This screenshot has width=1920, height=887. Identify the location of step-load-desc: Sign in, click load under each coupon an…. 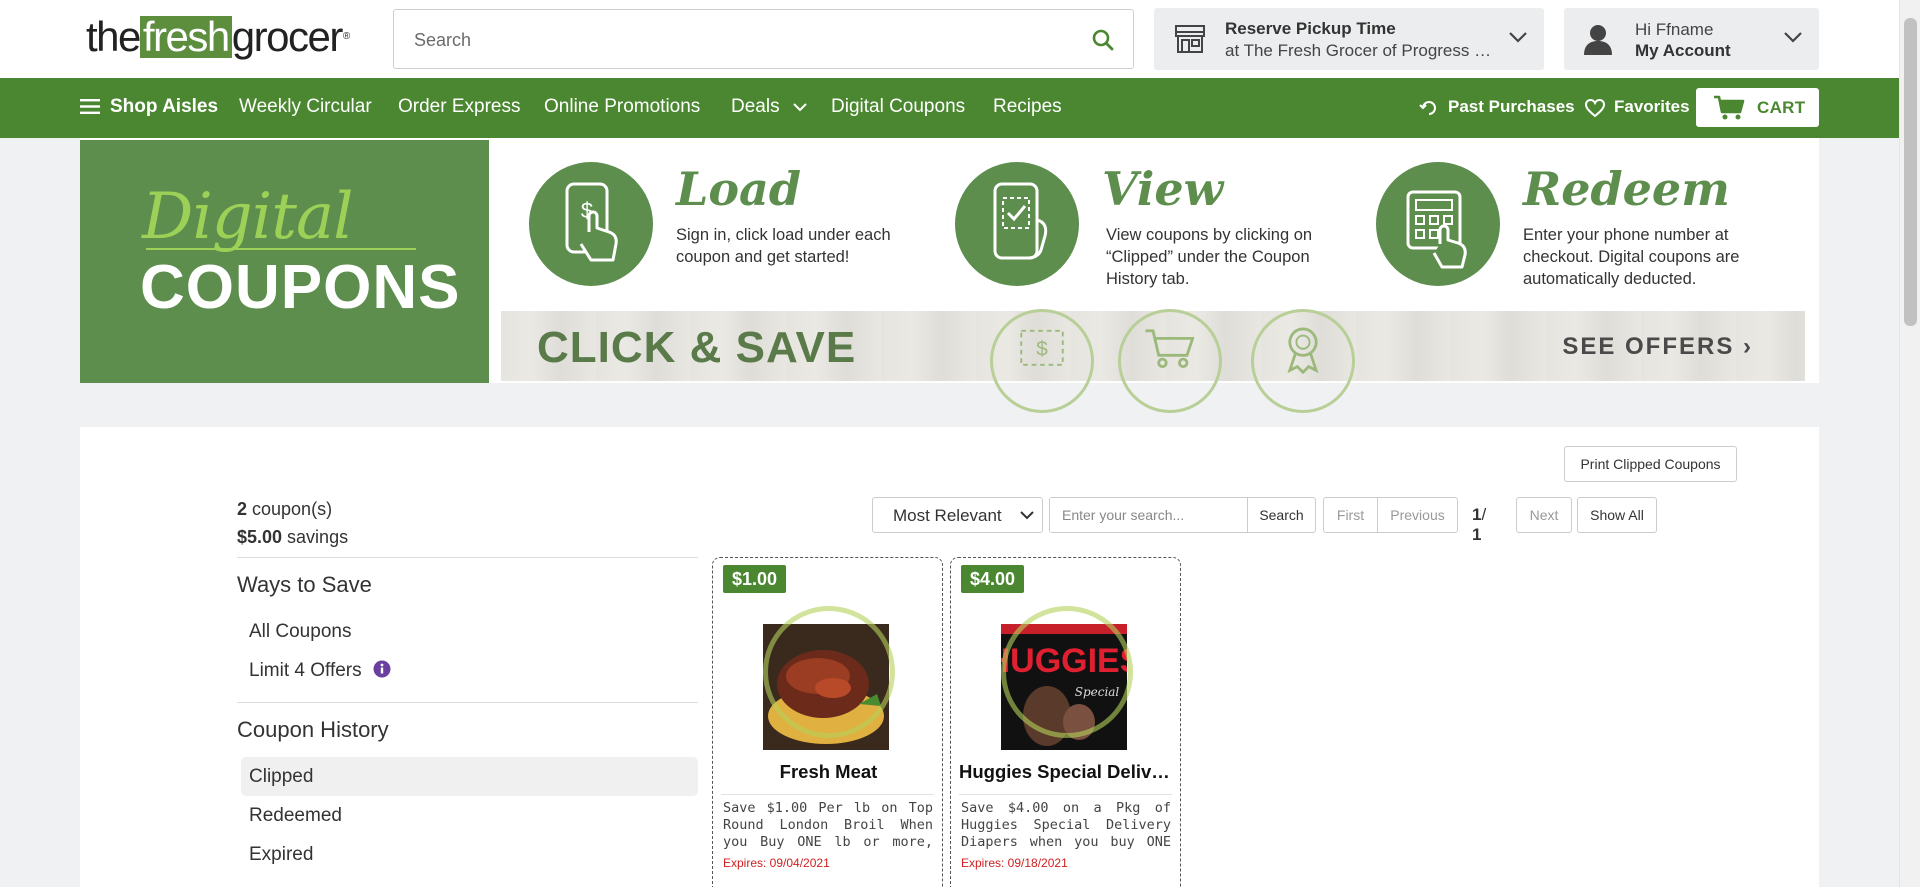
(783, 246).